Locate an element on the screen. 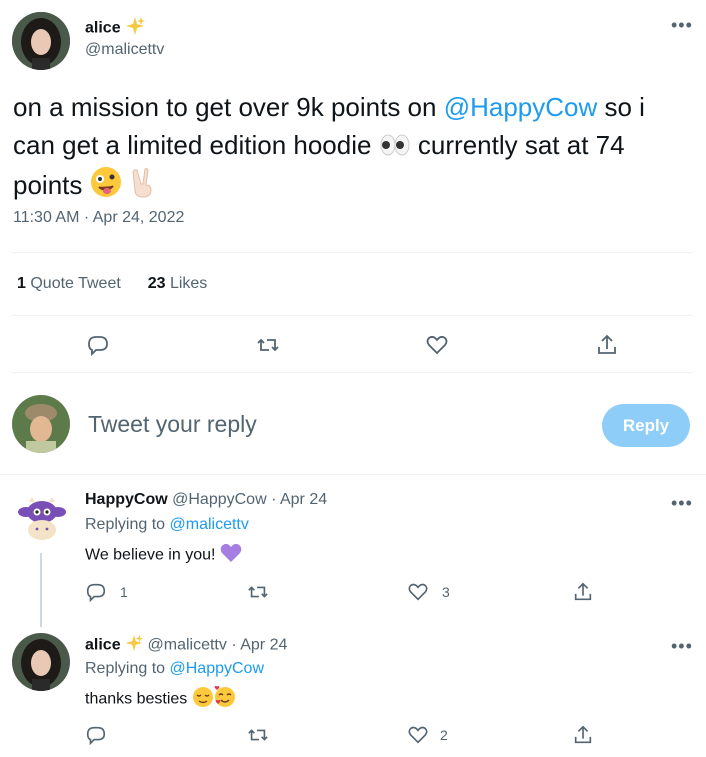 This screenshot has width=706, height=757. tweet-stats: 1 Quote Tweet 23 Likes is located at coordinates (112, 284).